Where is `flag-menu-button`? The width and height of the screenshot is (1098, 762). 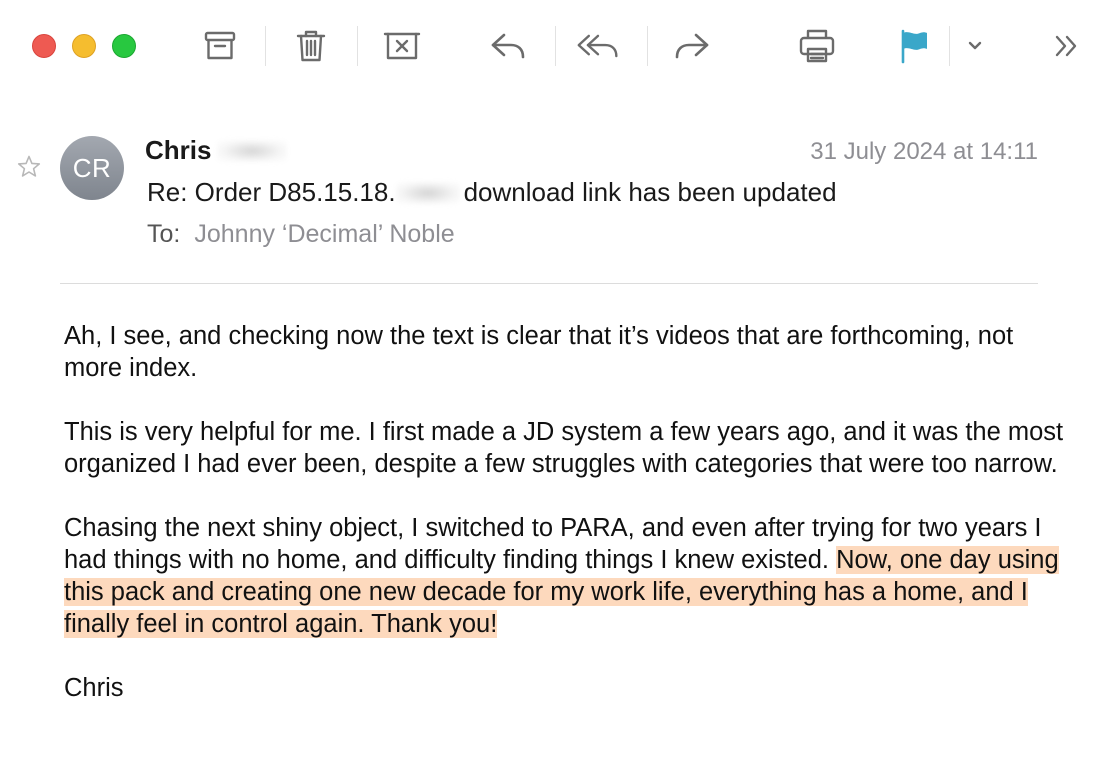
flag-menu-button is located at coordinates (975, 46).